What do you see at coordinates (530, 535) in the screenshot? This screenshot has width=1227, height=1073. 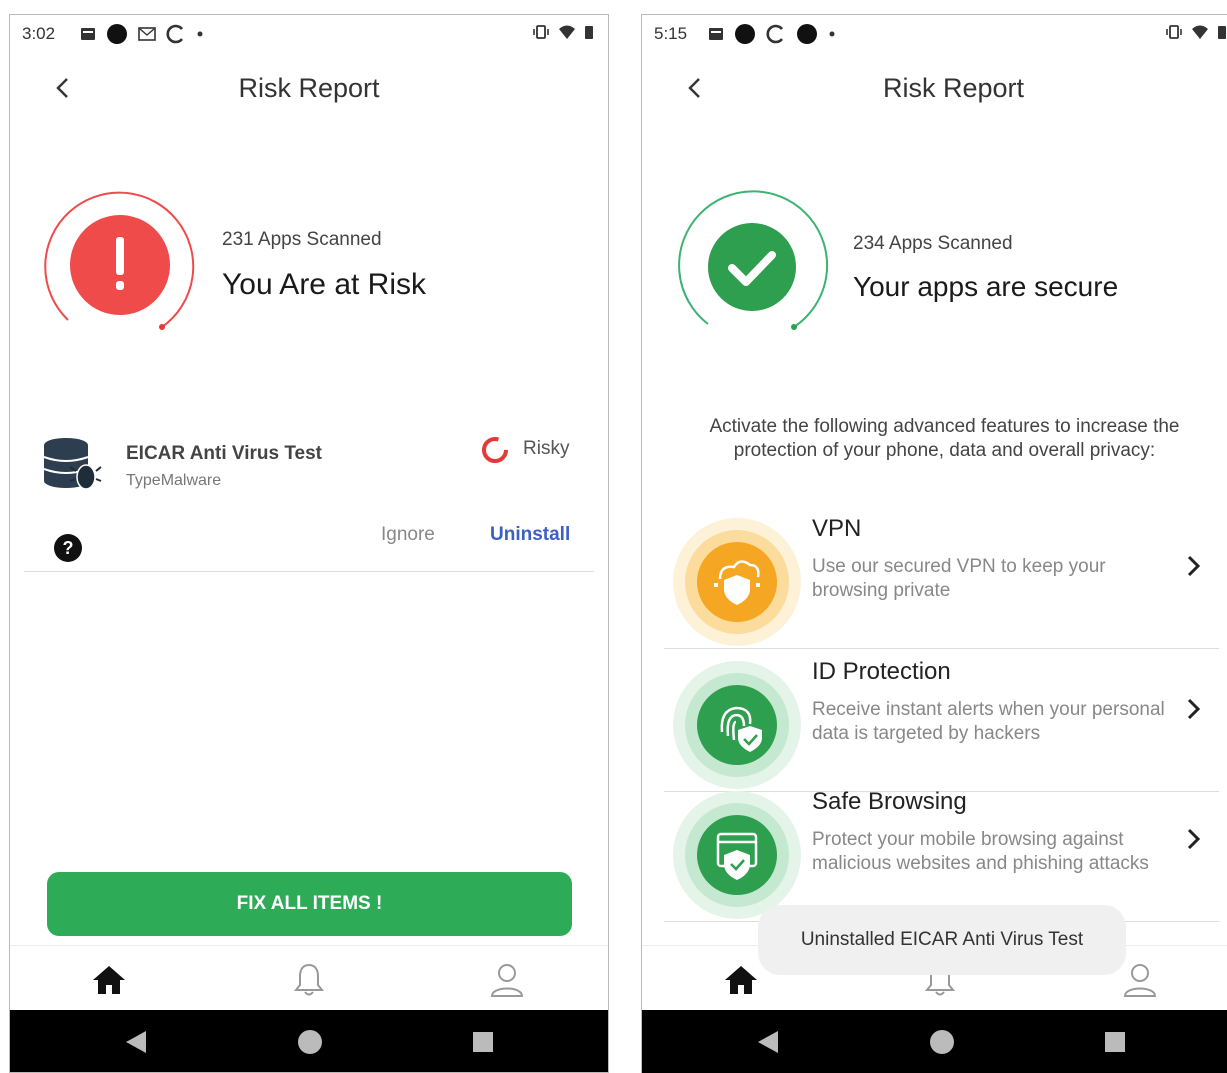 I see `uninstall-button: Uninstall` at bounding box center [530, 535].